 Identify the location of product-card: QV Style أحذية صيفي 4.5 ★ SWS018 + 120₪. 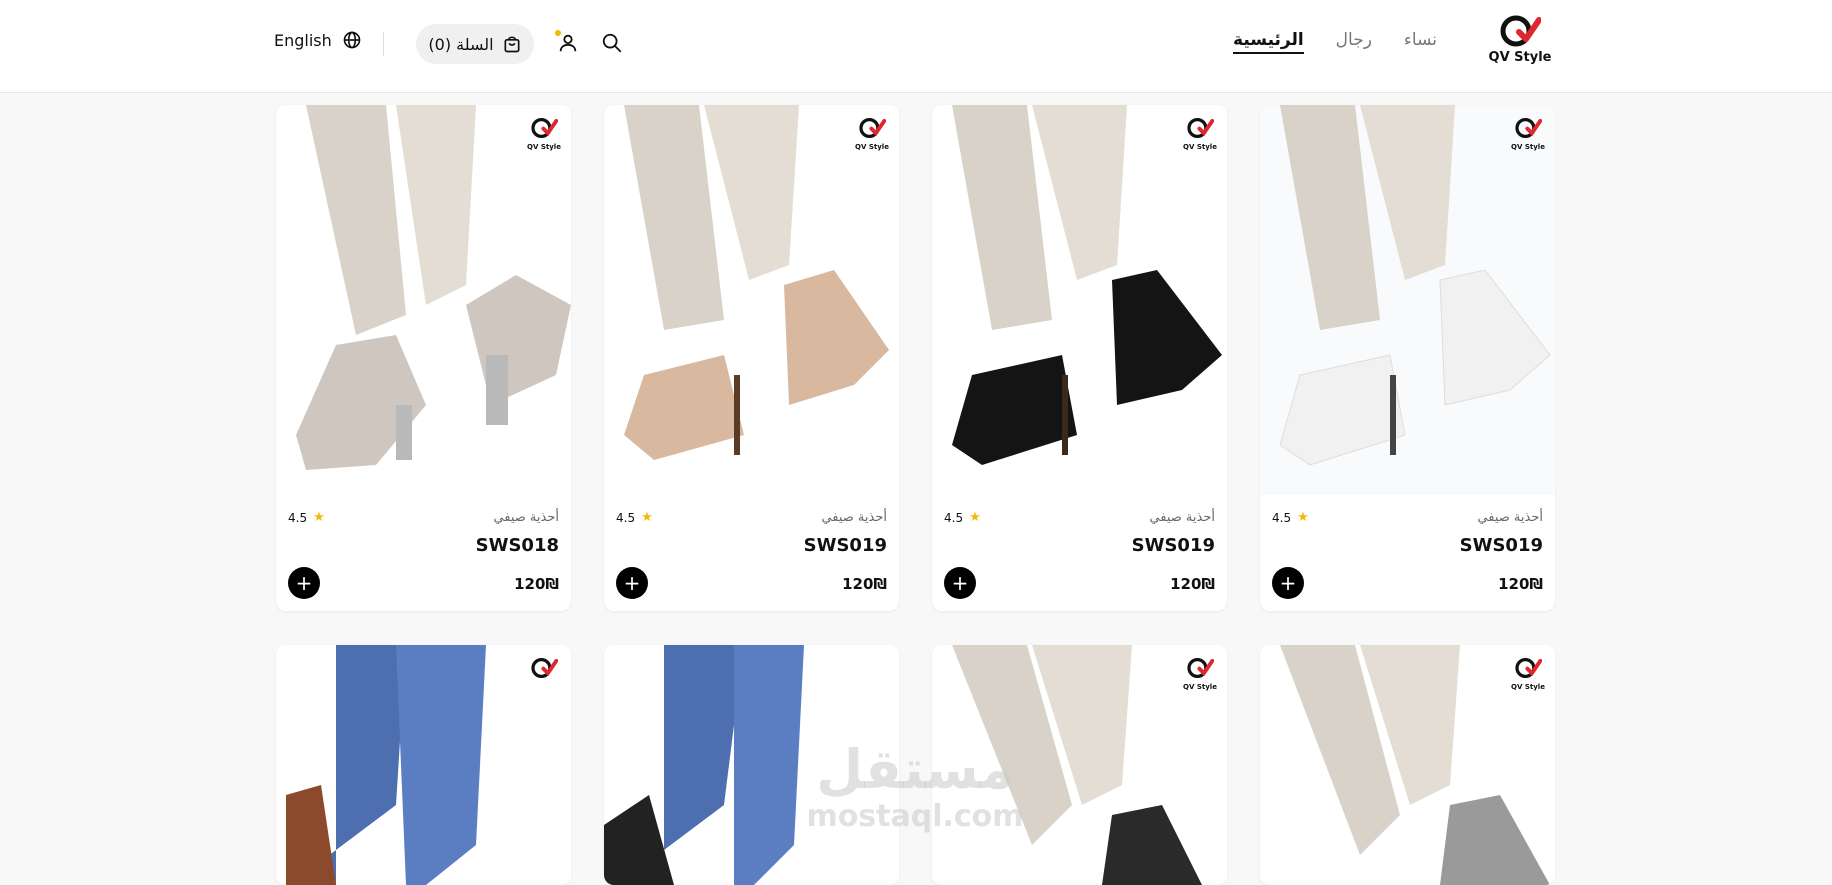
(423, 358).